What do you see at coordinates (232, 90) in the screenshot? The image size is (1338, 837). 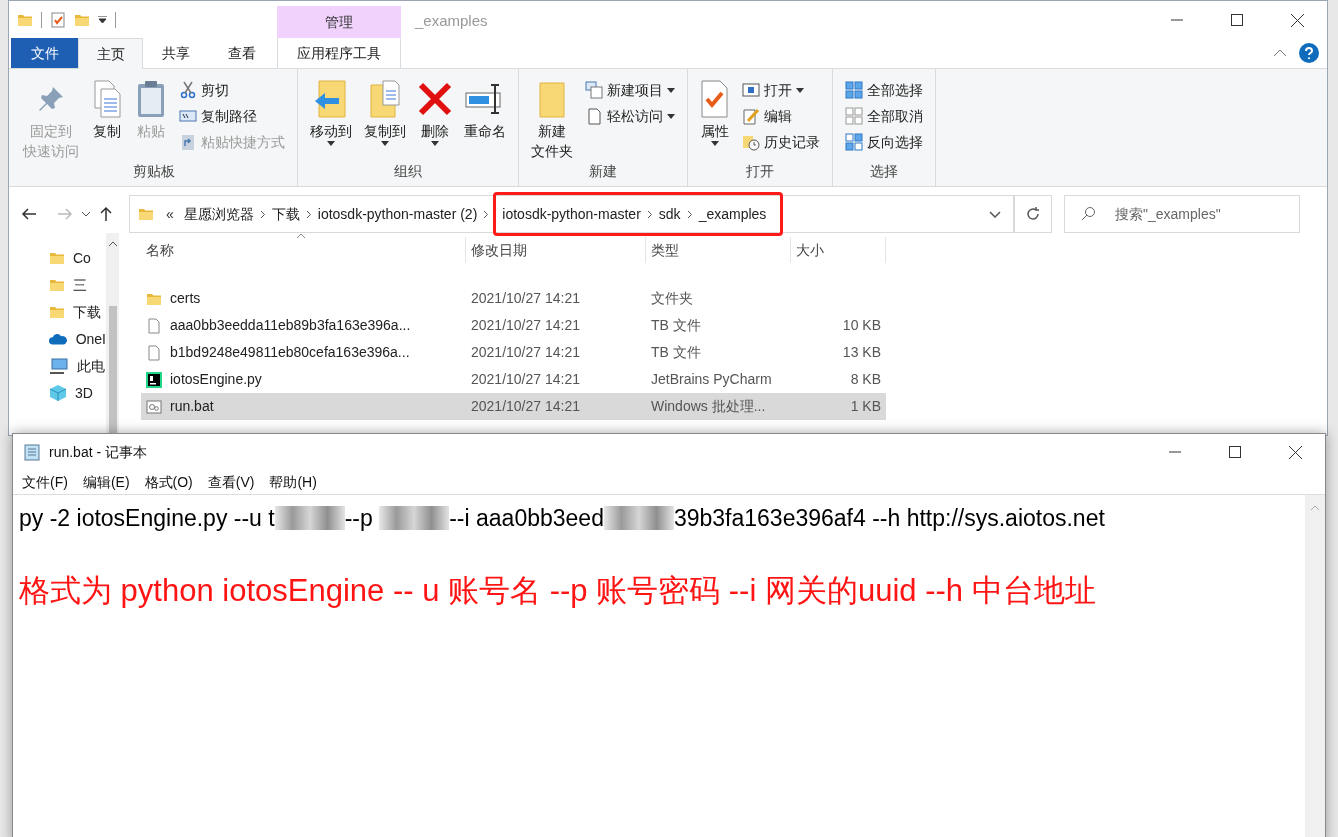 I see `ribbon-button: 剪切` at bounding box center [232, 90].